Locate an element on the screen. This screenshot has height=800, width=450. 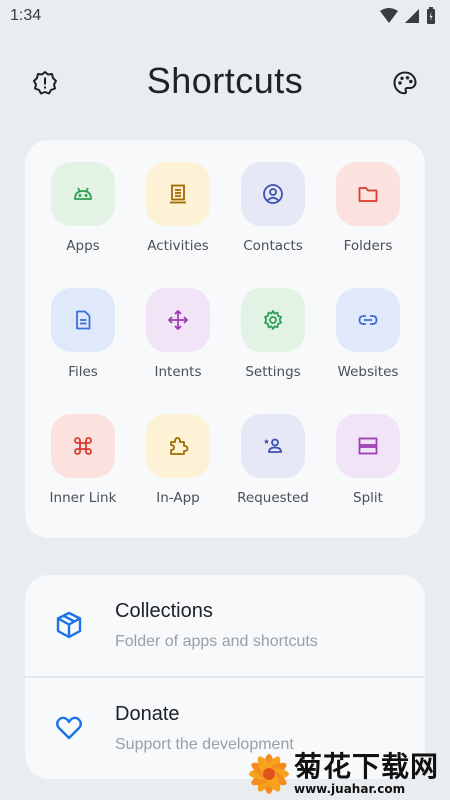
puzzle-icon is located at coordinates (179, 446).